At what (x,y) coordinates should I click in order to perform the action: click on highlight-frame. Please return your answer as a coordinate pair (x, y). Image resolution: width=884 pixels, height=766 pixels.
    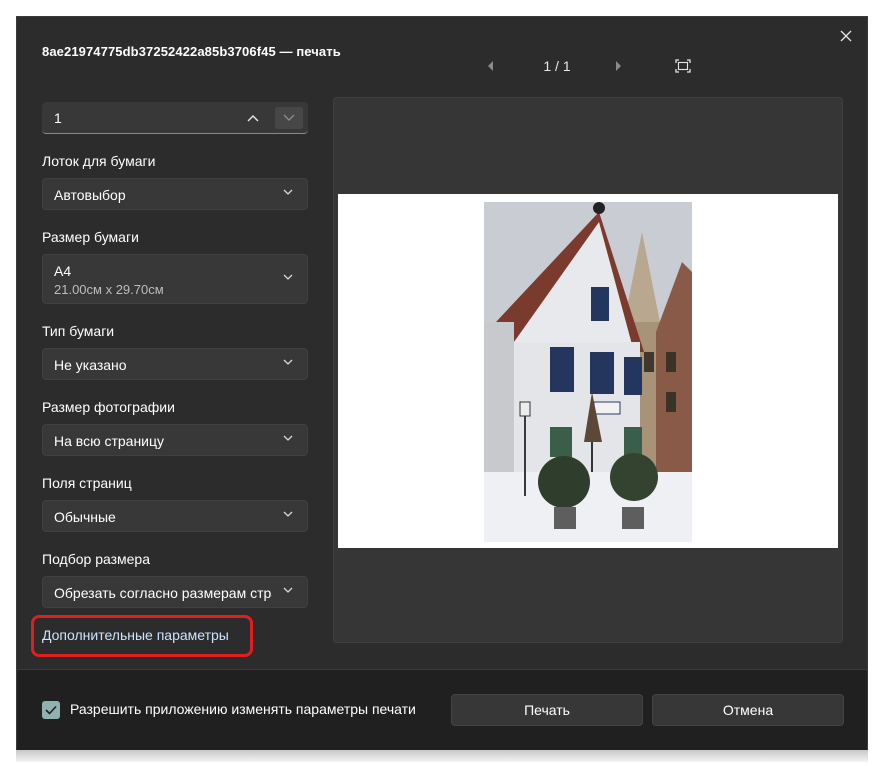
    Looking at the image, I should click on (142, 636).